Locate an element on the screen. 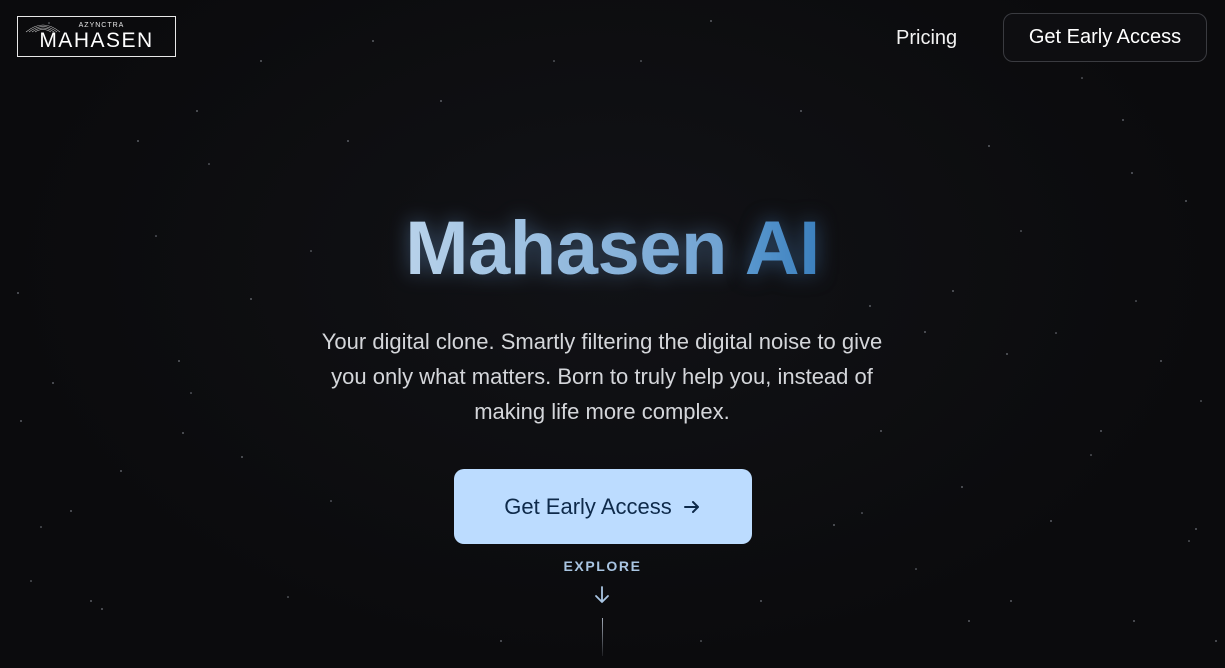 This screenshot has height=668, width=1225. arrow-right-icon is located at coordinates (691, 506).